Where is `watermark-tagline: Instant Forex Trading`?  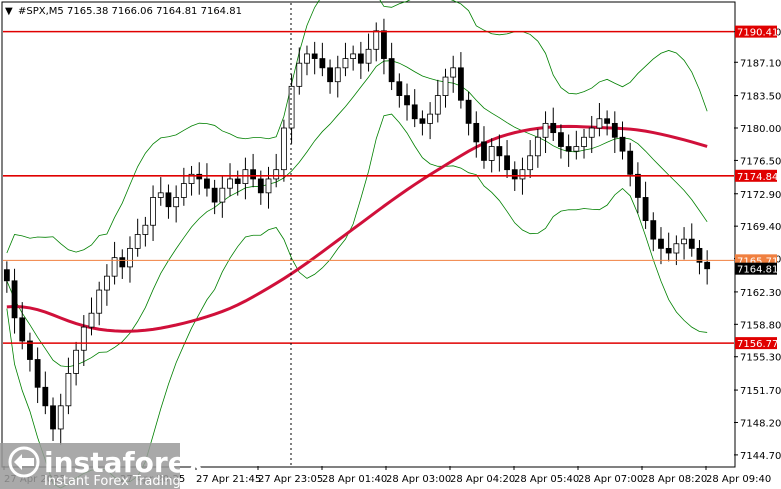
watermark-tagline: Instant Forex Trading is located at coordinates (112, 481).